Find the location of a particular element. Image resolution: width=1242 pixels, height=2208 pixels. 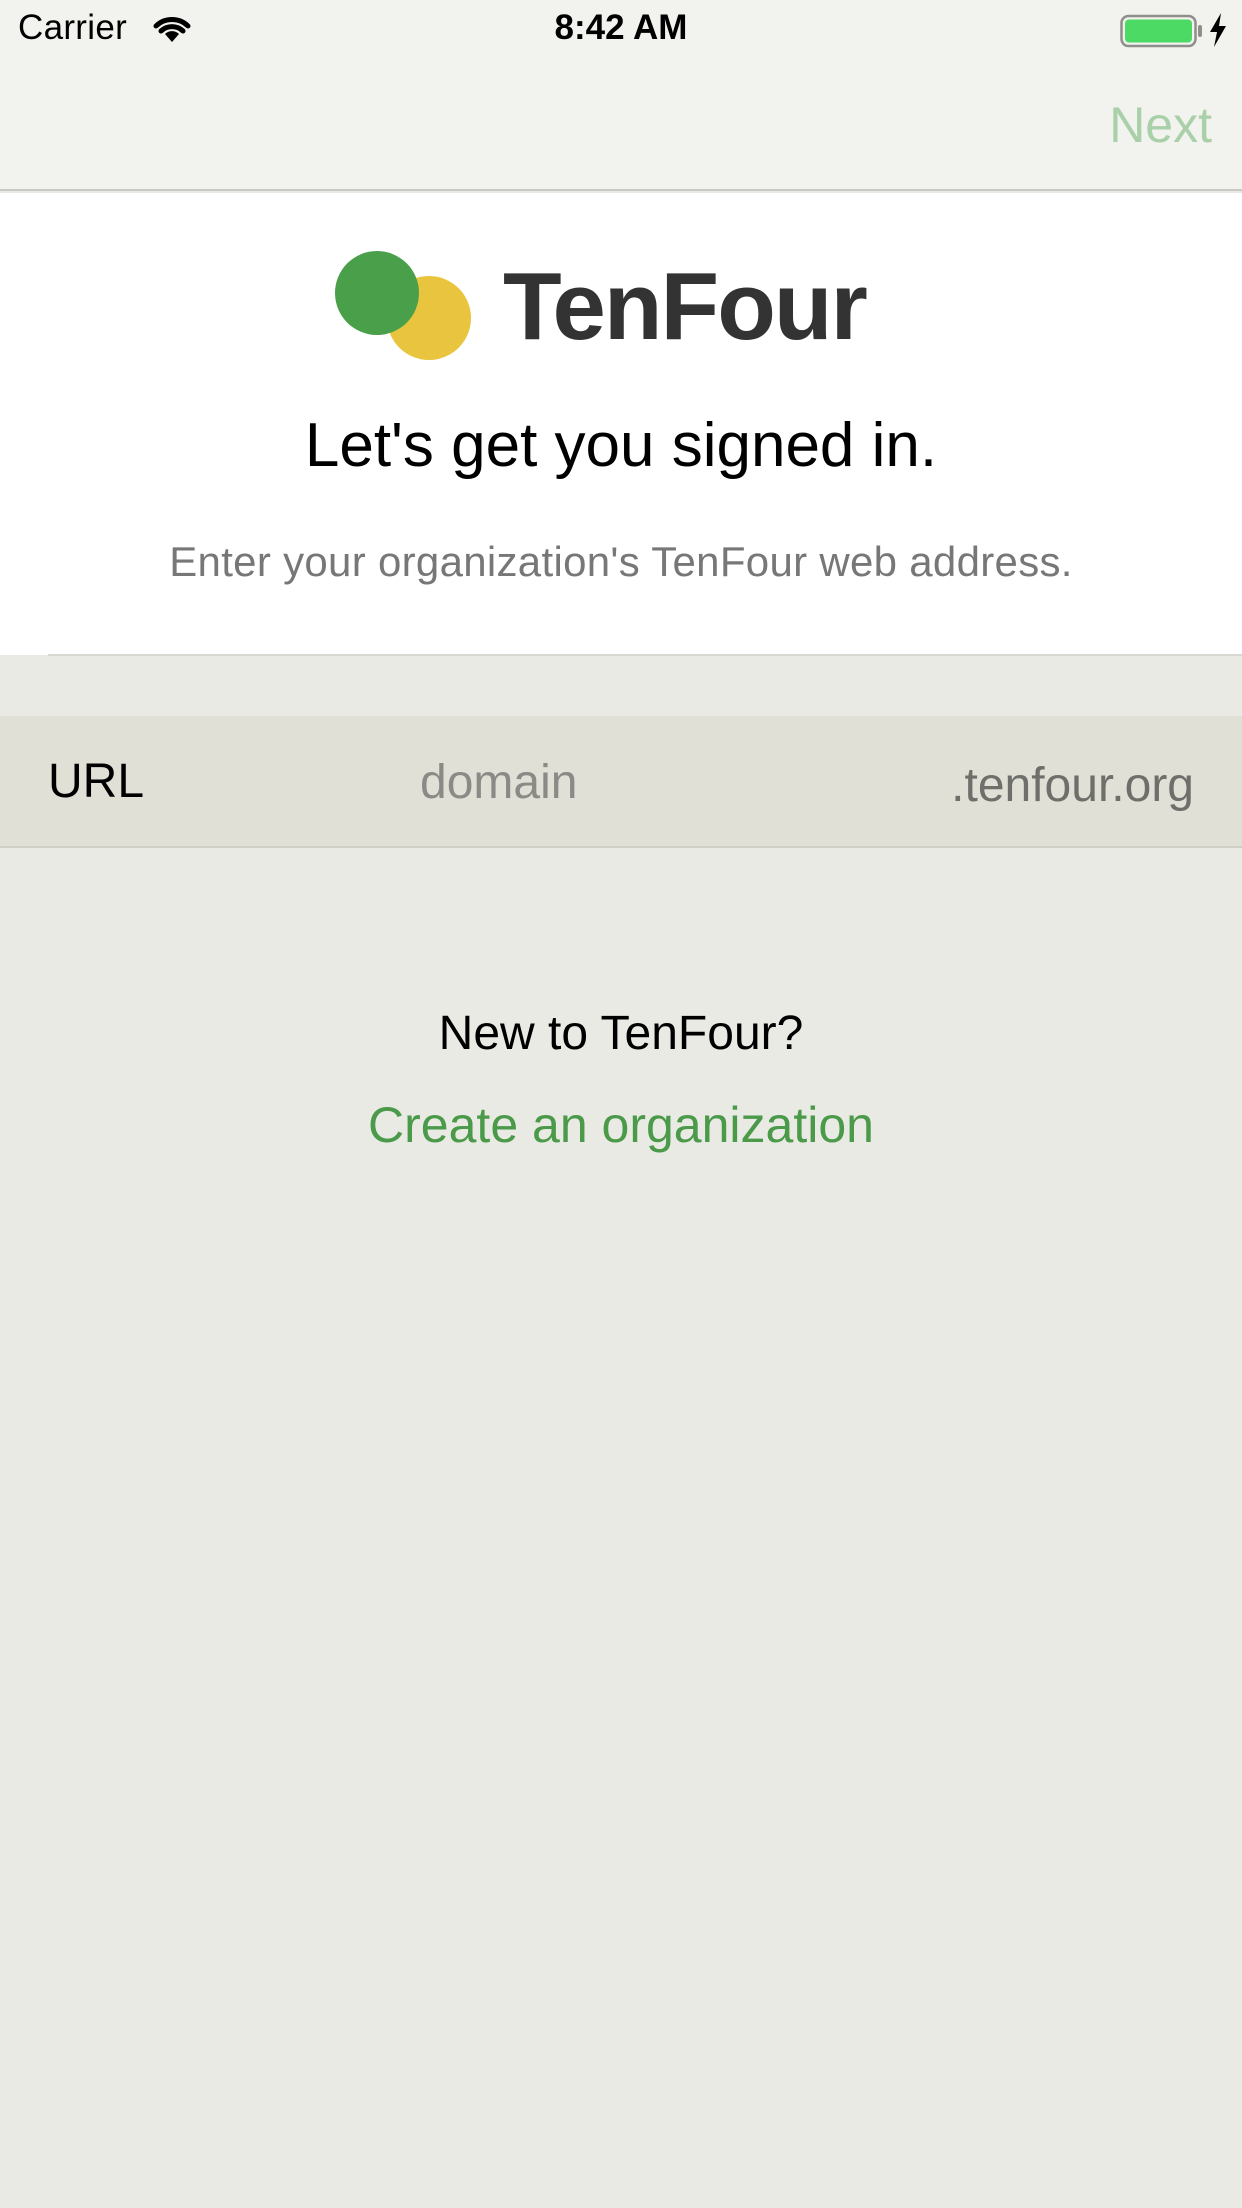

charging-bolt-icon is located at coordinates (1218, 30).